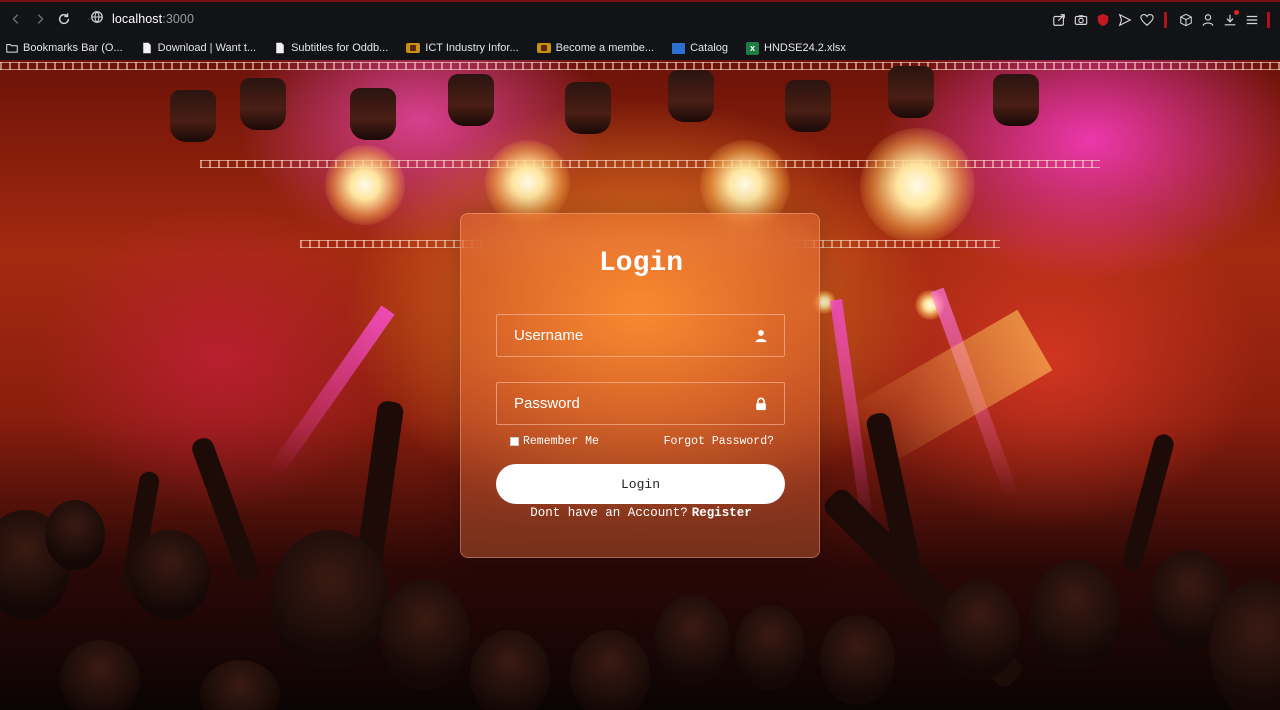  I want to click on site-info-icon, so click(97, 19).